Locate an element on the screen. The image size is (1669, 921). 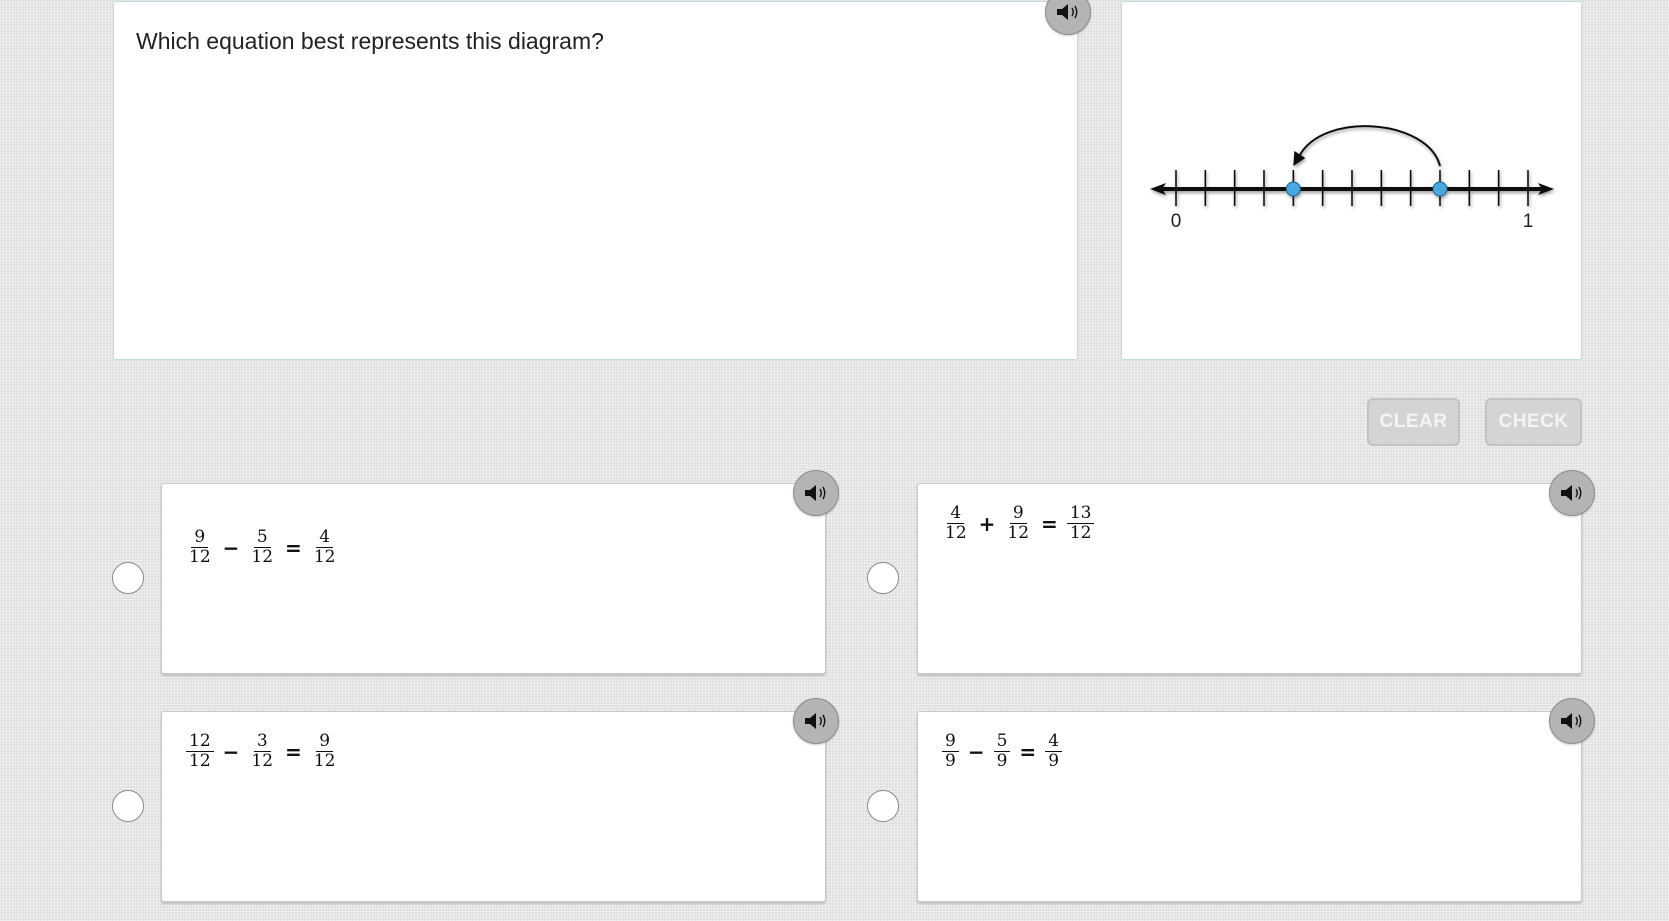
fraction: 12 12 is located at coordinates (200, 751).